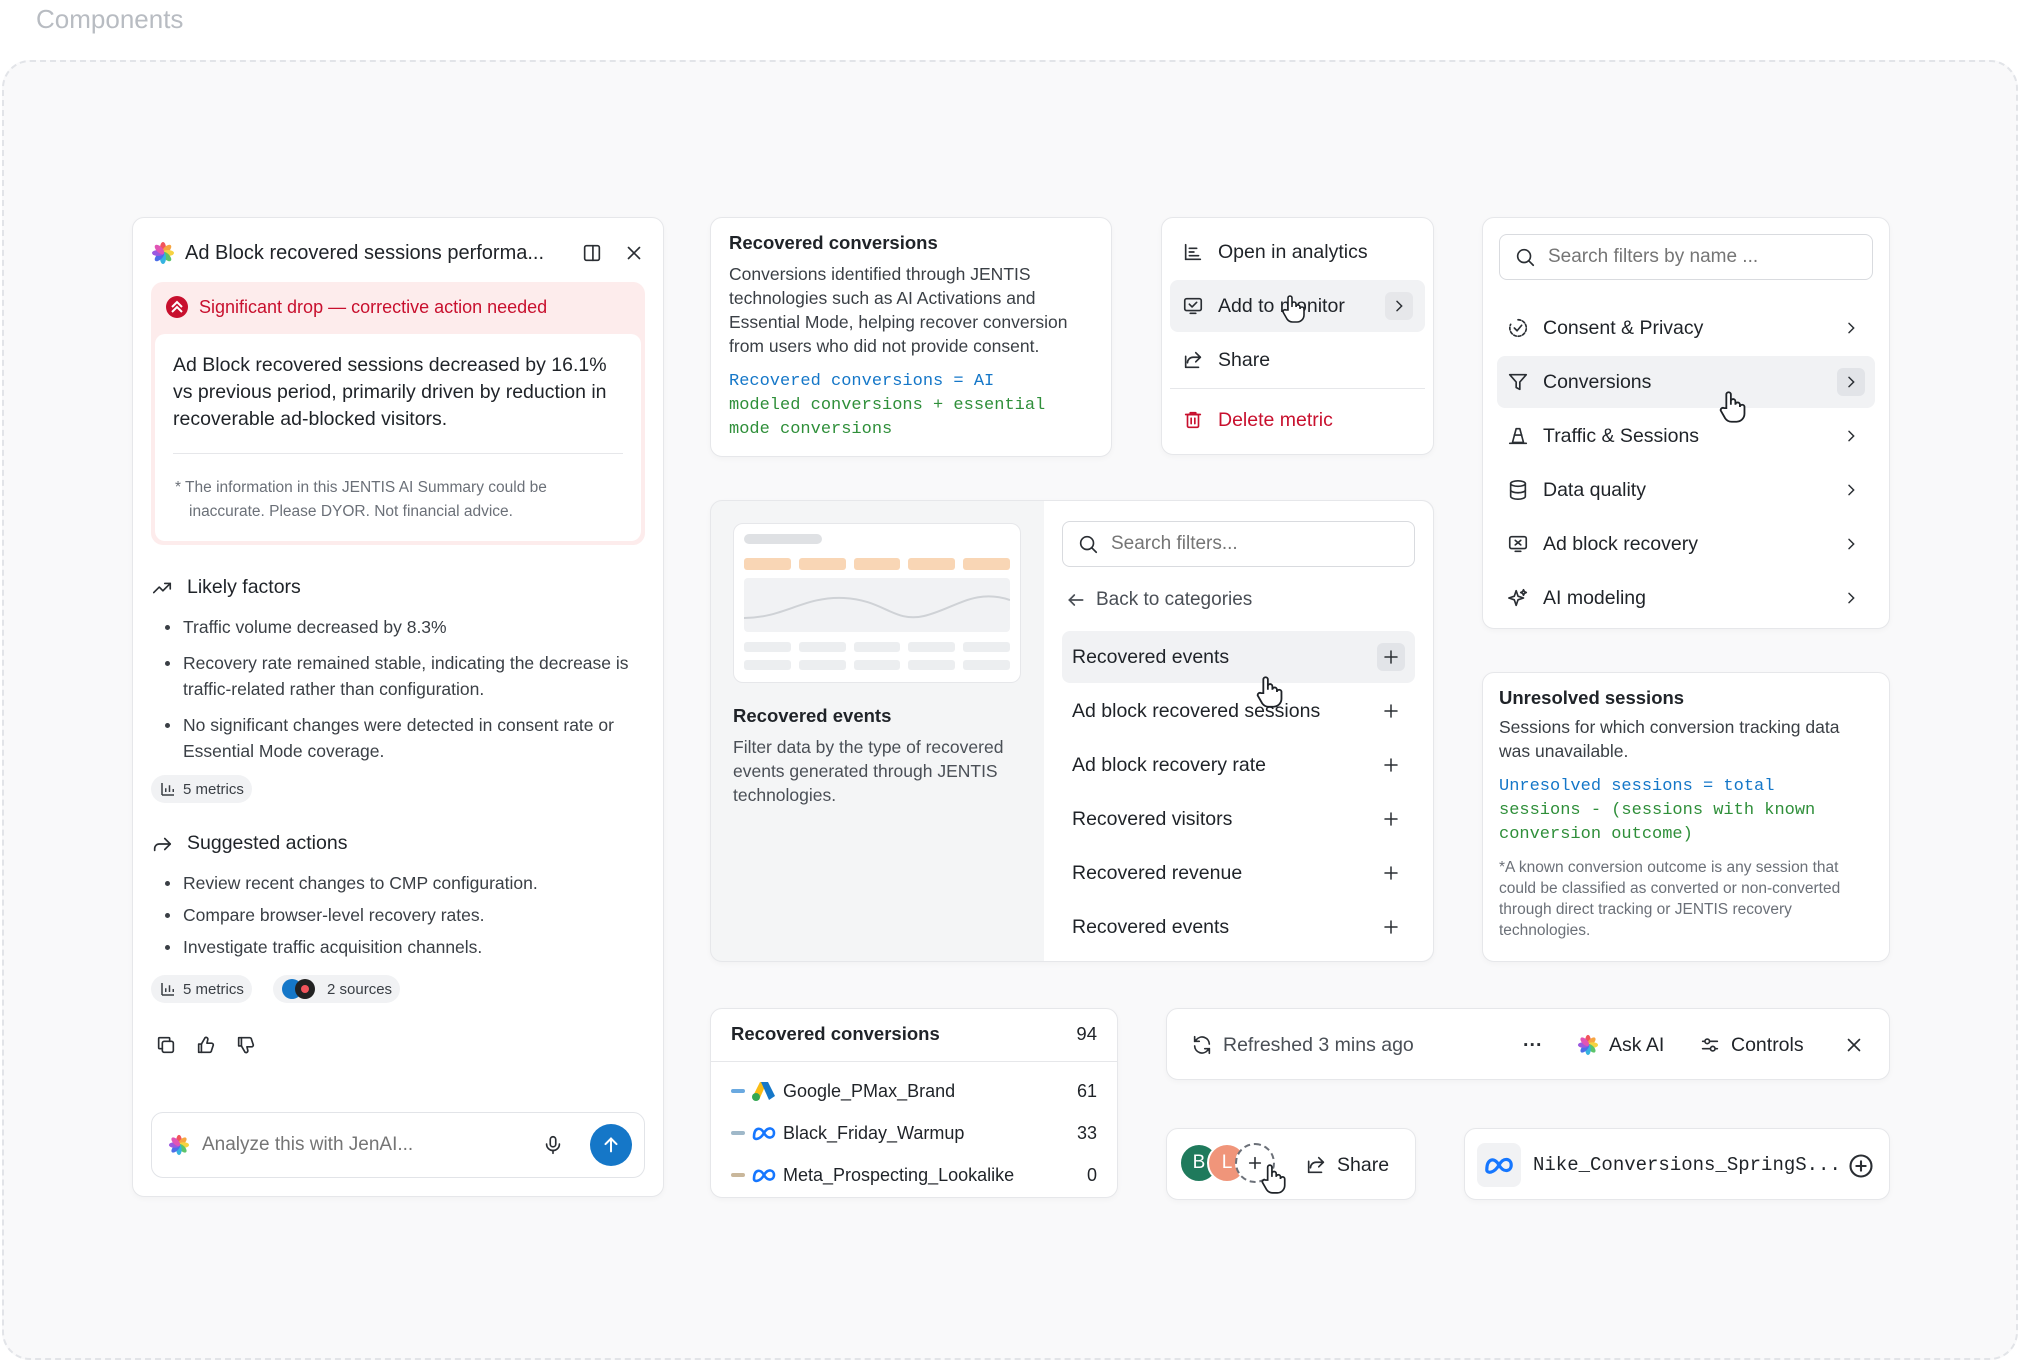  I want to click on trash-icon, so click(1193, 420).